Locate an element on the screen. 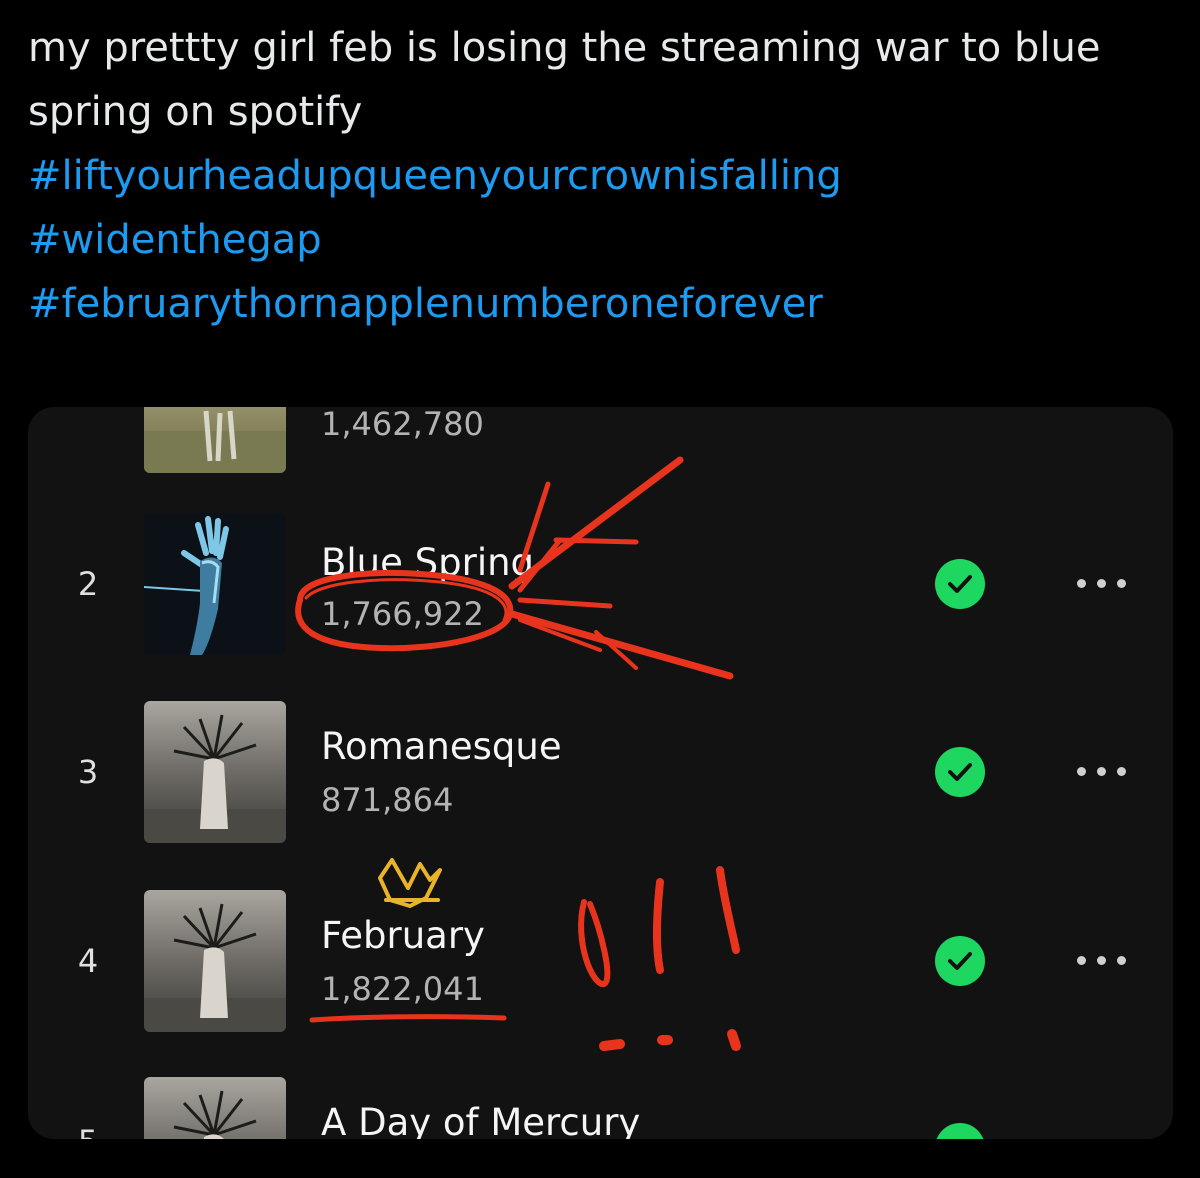 This screenshot has width=1200, height=1178. track-plays: 1,822,041 is located at coordinates (402, 989).